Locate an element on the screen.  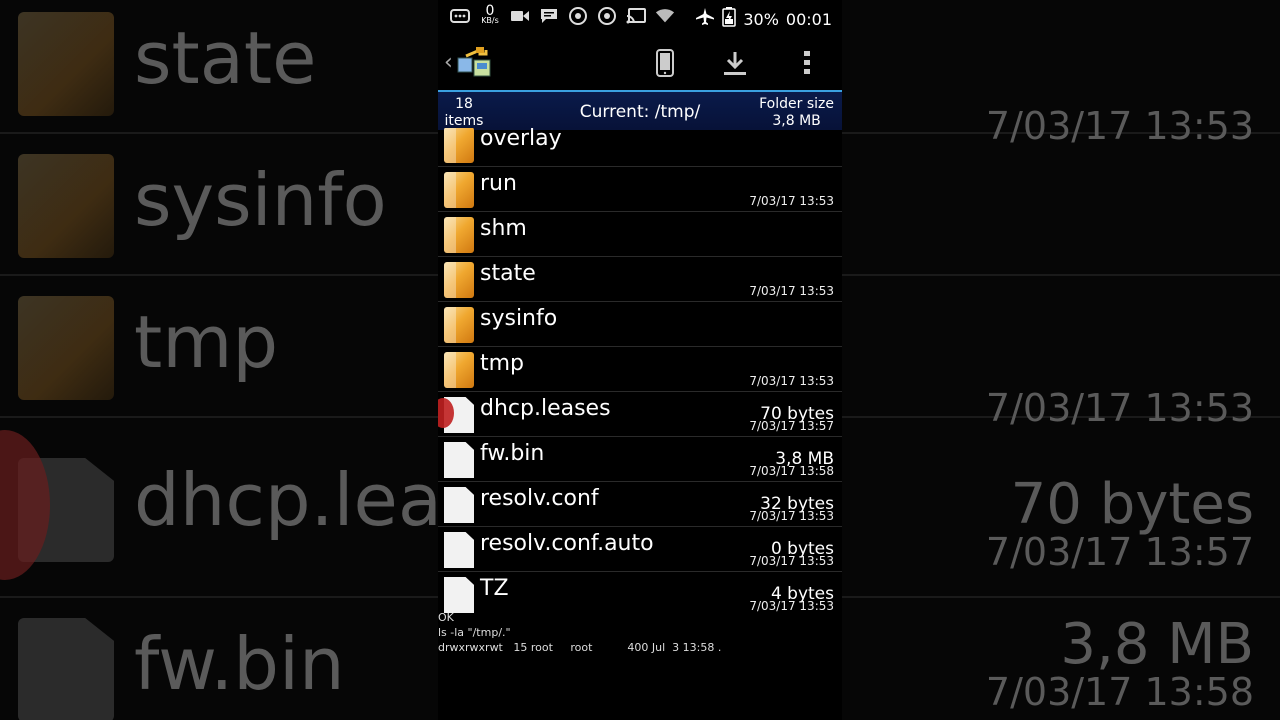
file-name: resolv.conf is located at coordinates (539, 498).